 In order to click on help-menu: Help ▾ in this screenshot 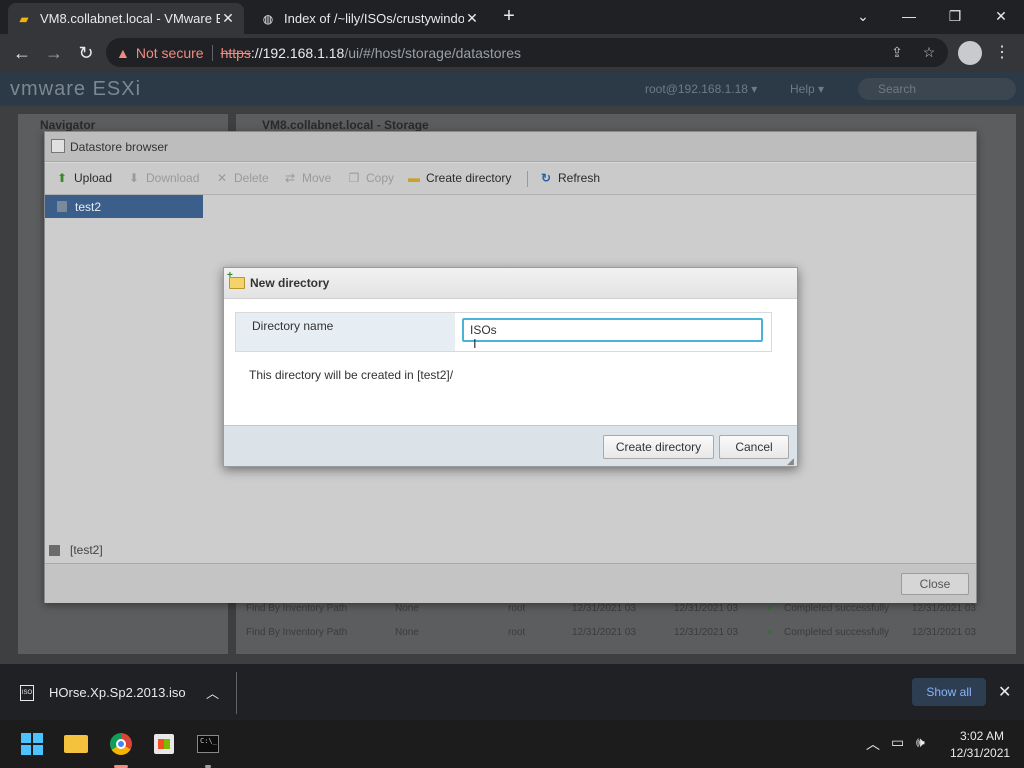, I will do `click(807, 89)`.